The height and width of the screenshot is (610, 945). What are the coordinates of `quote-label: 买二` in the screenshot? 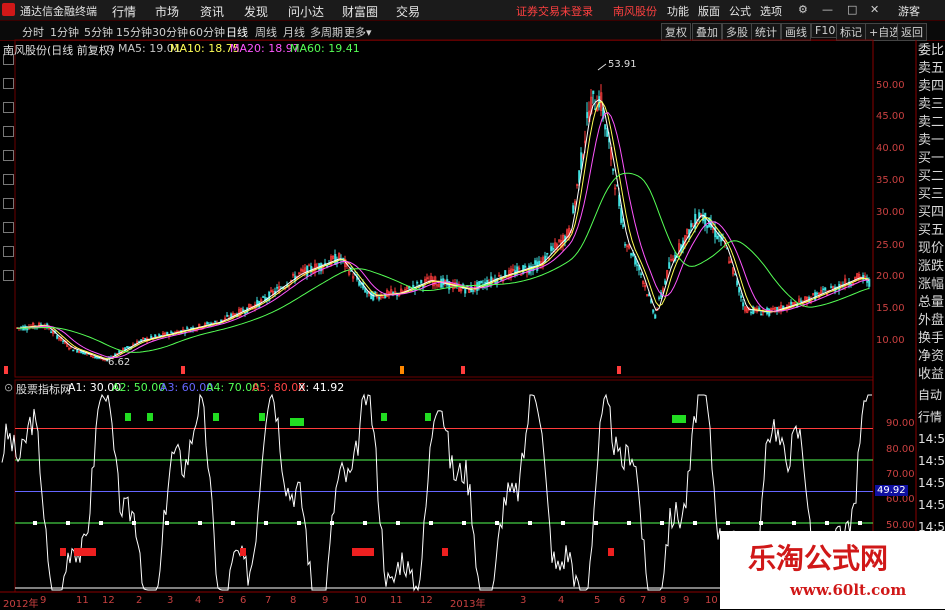 It's located at (931, 176).